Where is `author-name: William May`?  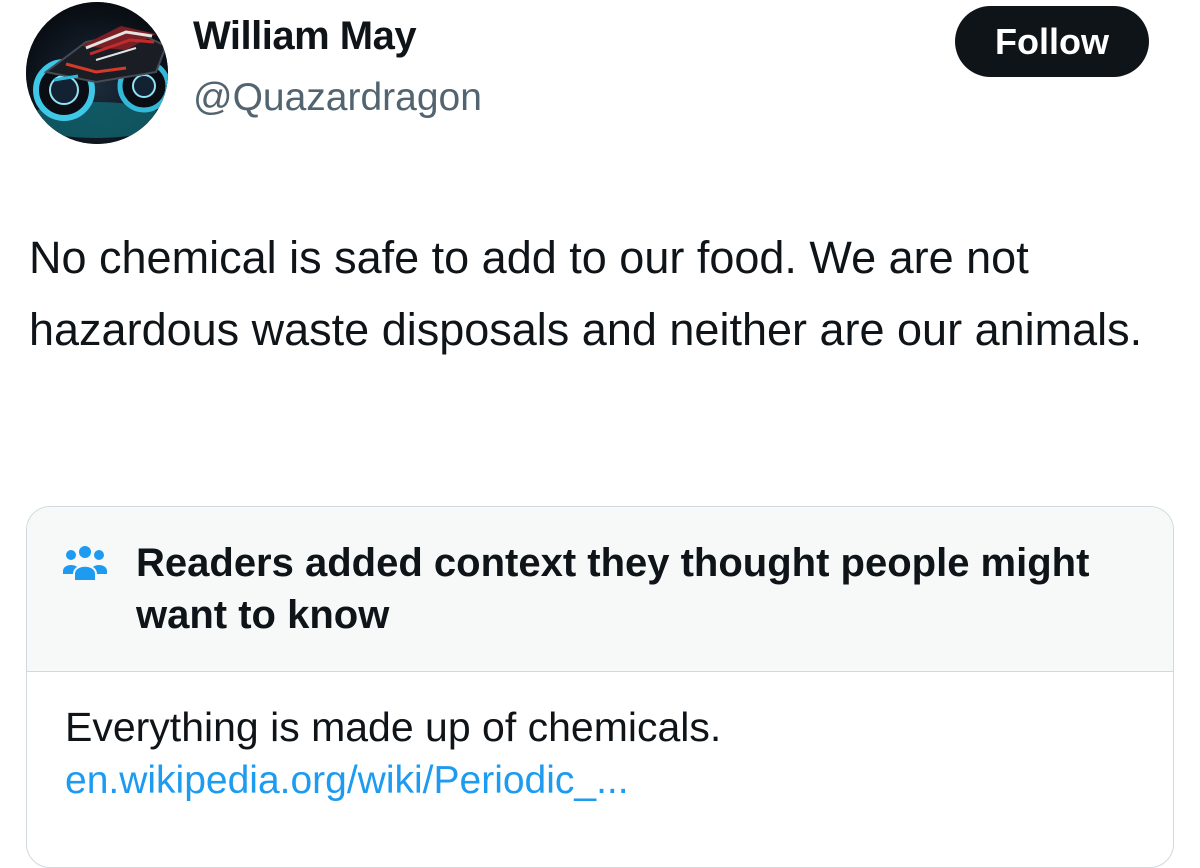
author-name: William May is located at coordinates (305, 36).